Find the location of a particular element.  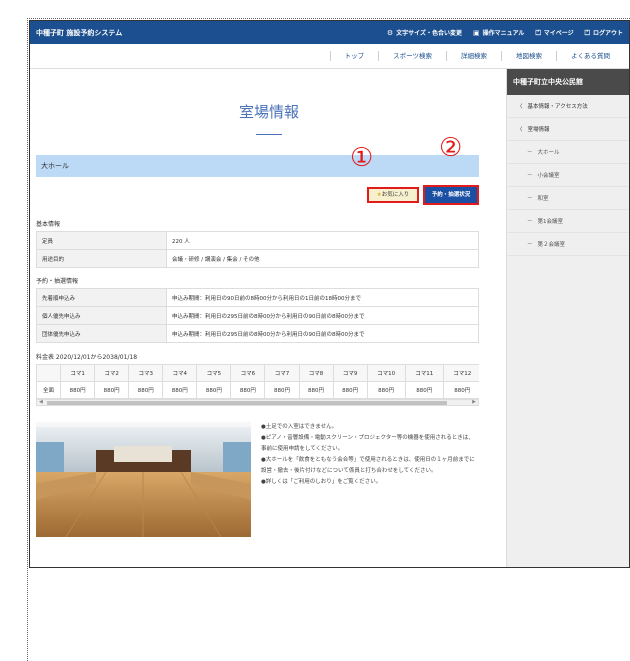

system-title: 中種子町 施設予約システム is located at coordinates (79, 33).